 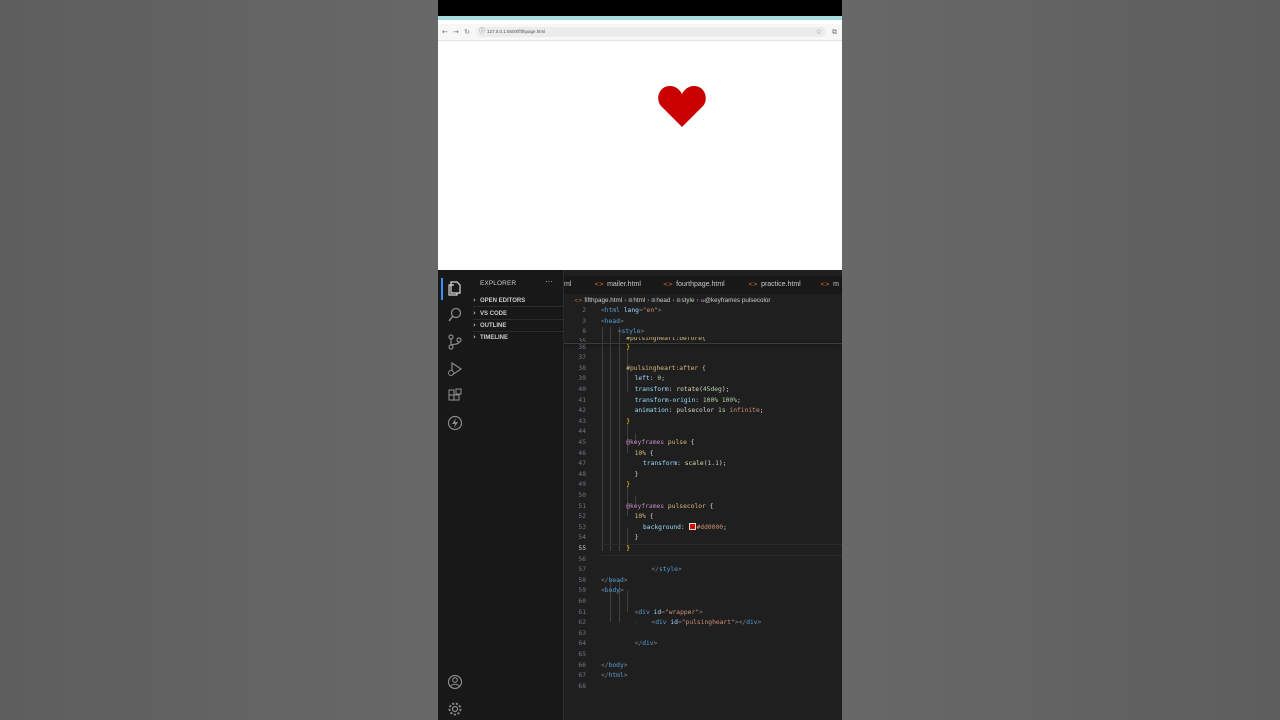 I want to click on tab-label: mailer.html, so click(x=624, y=284).